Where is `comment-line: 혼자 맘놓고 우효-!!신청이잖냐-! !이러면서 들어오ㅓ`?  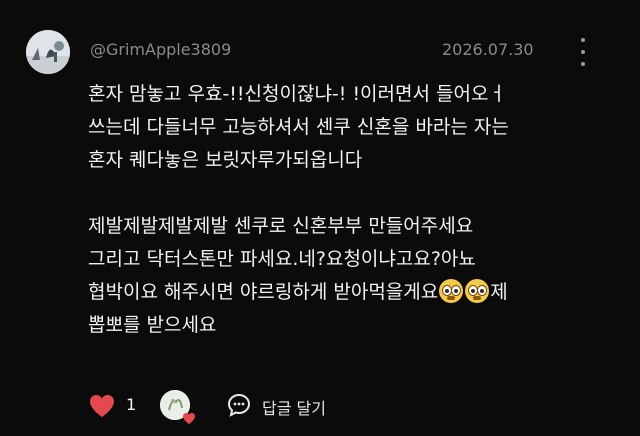
comment-line: 혼자 맘놓고 우효-!!신청이잖냐-! !이러면서 들어오ㅓ is located at coordinates (297, 94).